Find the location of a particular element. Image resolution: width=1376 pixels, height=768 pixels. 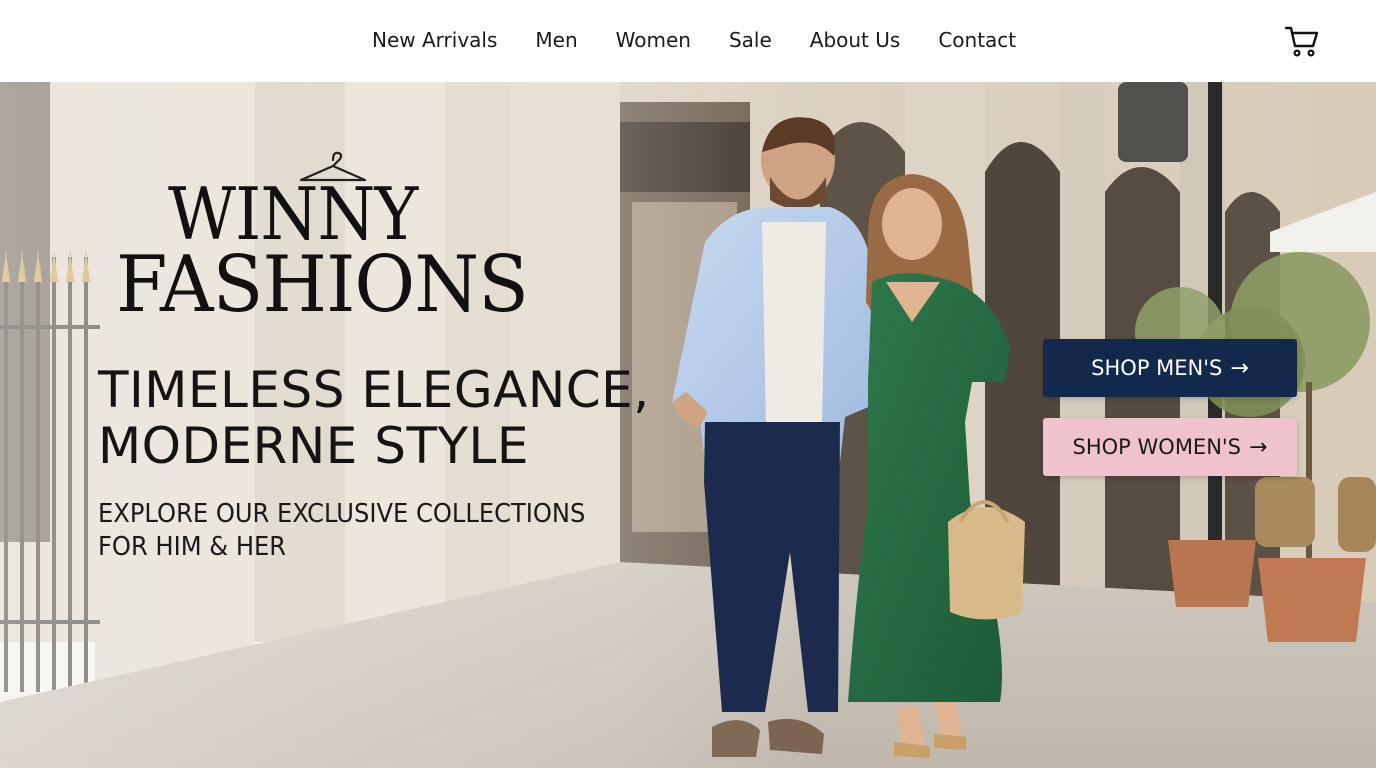

nav-sale: Sale is located at coordinates (750, 40).